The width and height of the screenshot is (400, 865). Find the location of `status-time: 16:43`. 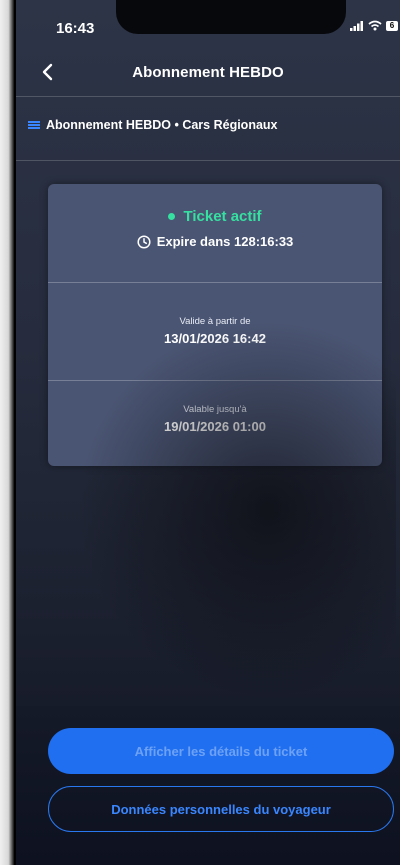

status-time: 16:43 is located at coordinates (75, 28).